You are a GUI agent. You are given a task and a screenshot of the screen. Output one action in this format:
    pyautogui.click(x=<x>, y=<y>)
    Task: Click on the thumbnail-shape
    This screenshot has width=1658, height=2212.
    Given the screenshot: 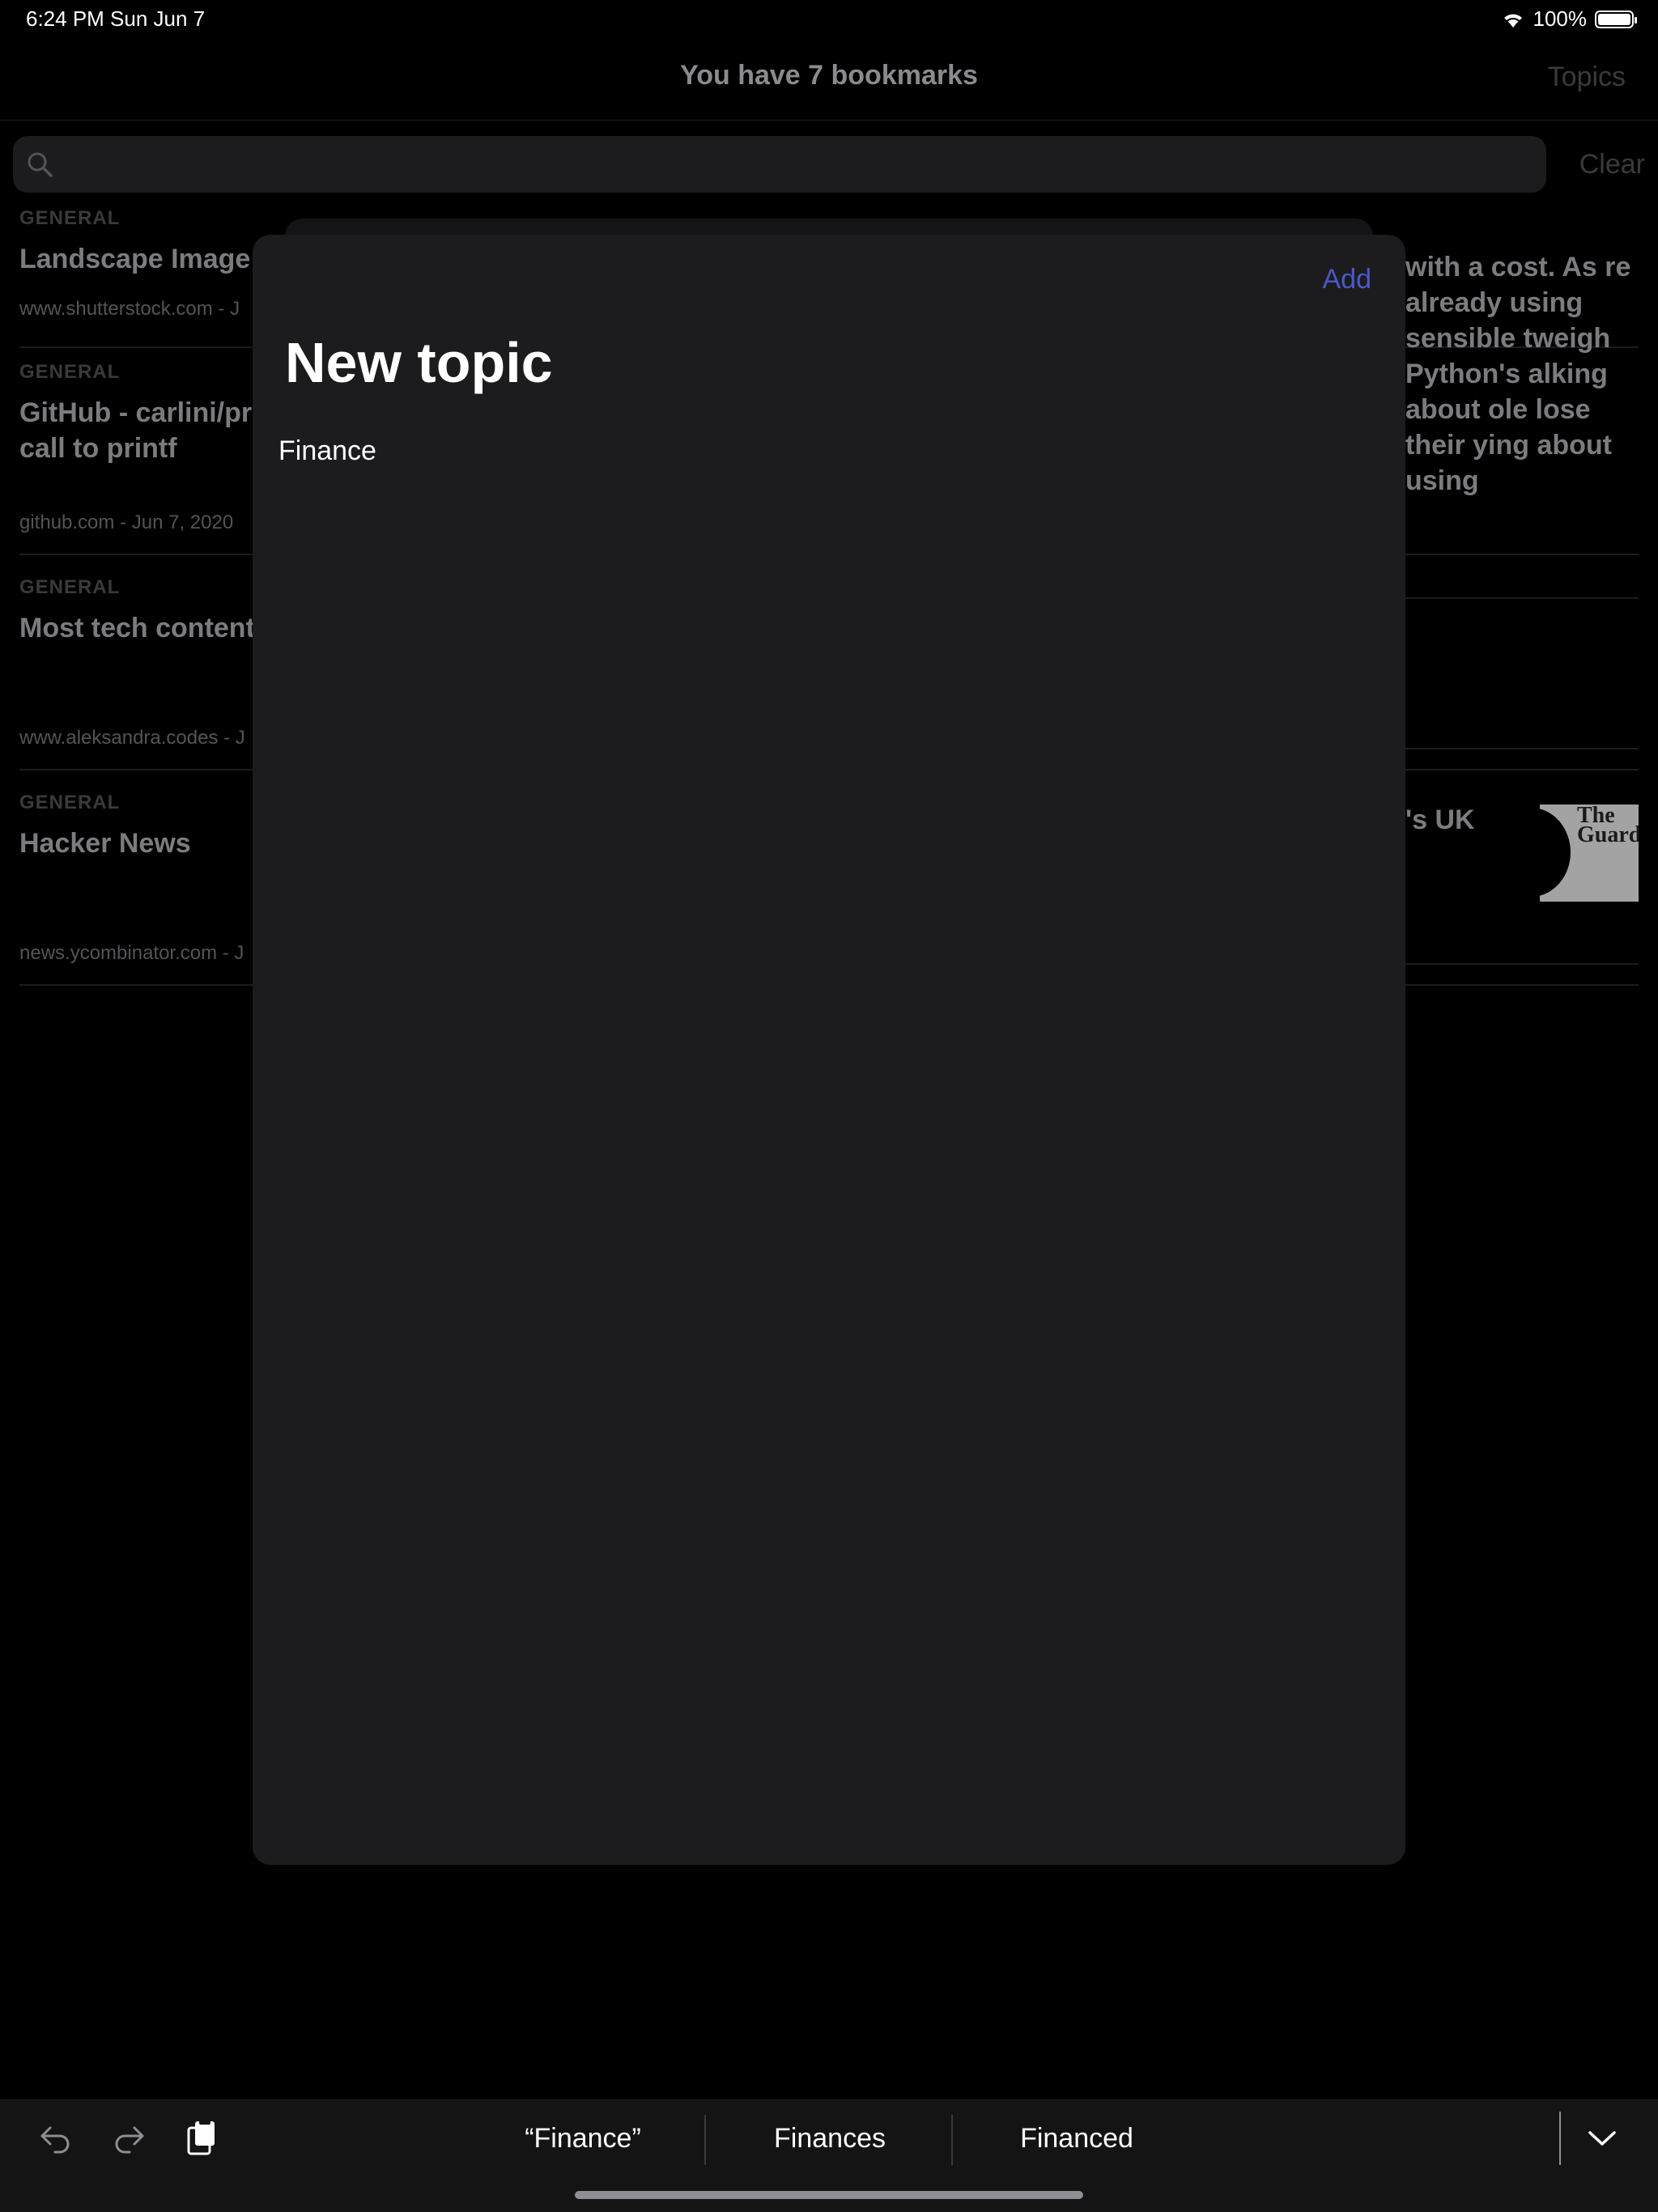 What is the action you would take?
    pyautogui.click(x=1555, y=852)
    